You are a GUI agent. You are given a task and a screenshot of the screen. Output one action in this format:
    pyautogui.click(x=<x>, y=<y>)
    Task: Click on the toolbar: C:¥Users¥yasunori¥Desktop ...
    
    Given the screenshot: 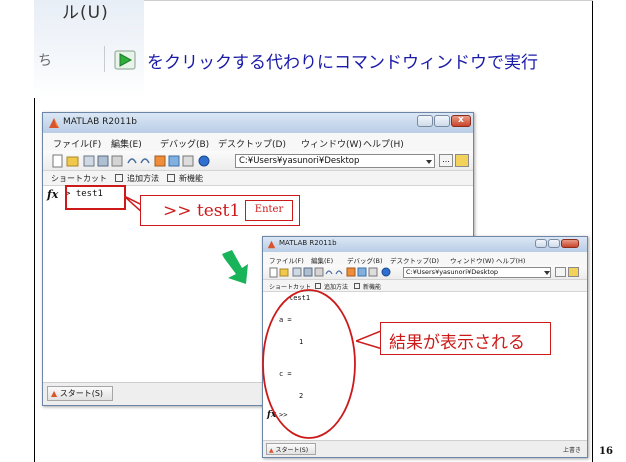 What is the action you would take?
    pyautogui.click(x=258, y=161)
    